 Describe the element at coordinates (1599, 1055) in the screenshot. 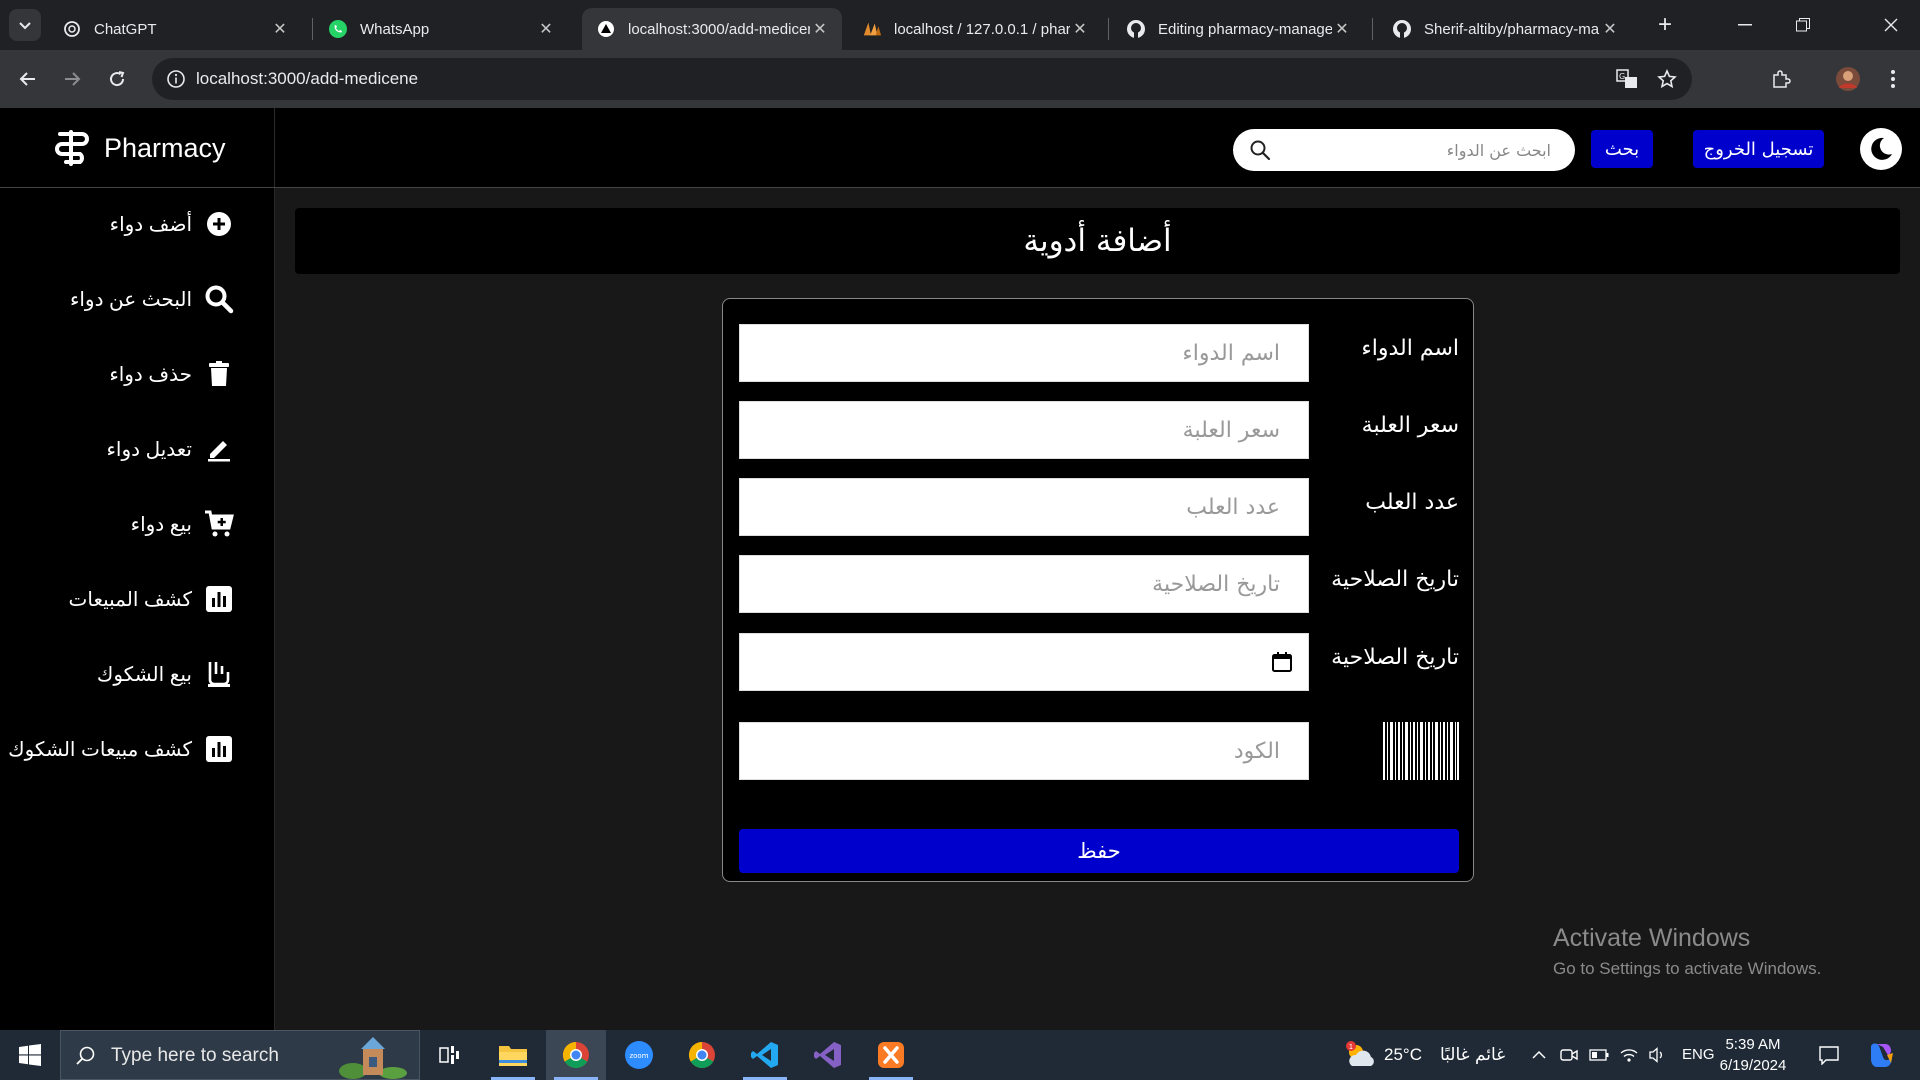

I see `battery-icon` at that location.